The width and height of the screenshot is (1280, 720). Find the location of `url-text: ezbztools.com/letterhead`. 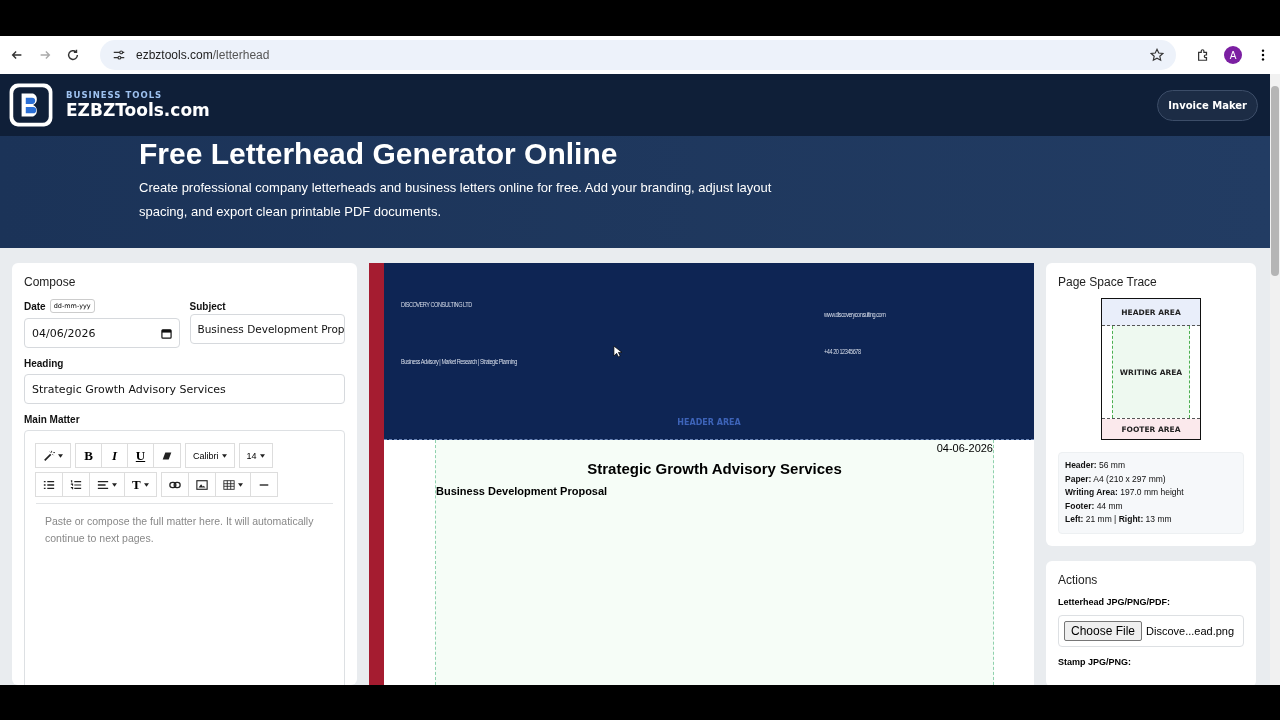

url-text: ezbztools.com/letterhead is located at coordinates (203, 55).